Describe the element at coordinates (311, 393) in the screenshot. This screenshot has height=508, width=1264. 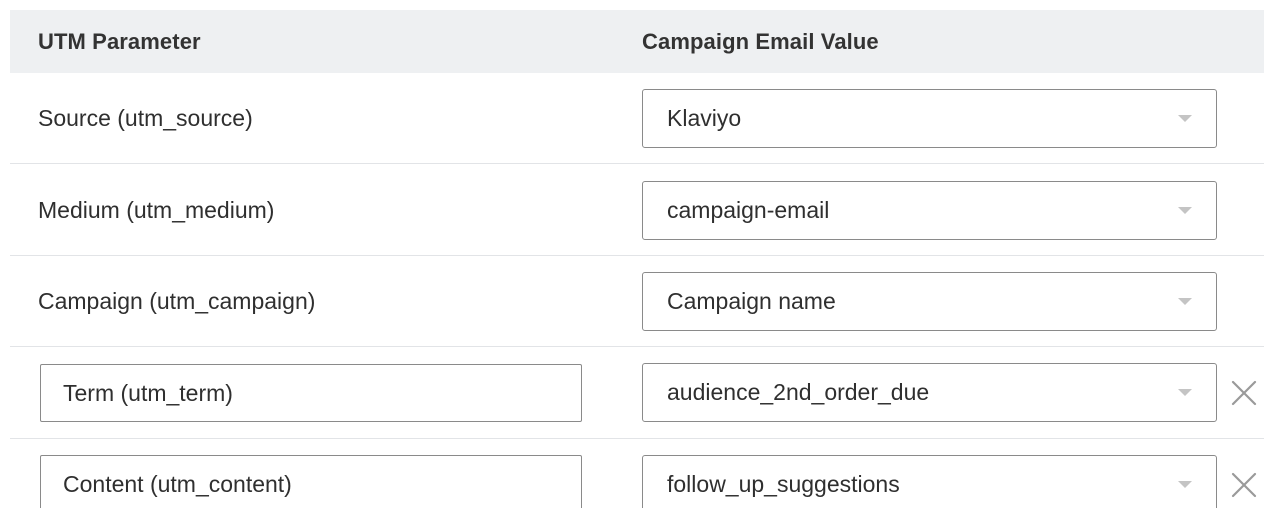
I see `param-name-input-term` at that location.